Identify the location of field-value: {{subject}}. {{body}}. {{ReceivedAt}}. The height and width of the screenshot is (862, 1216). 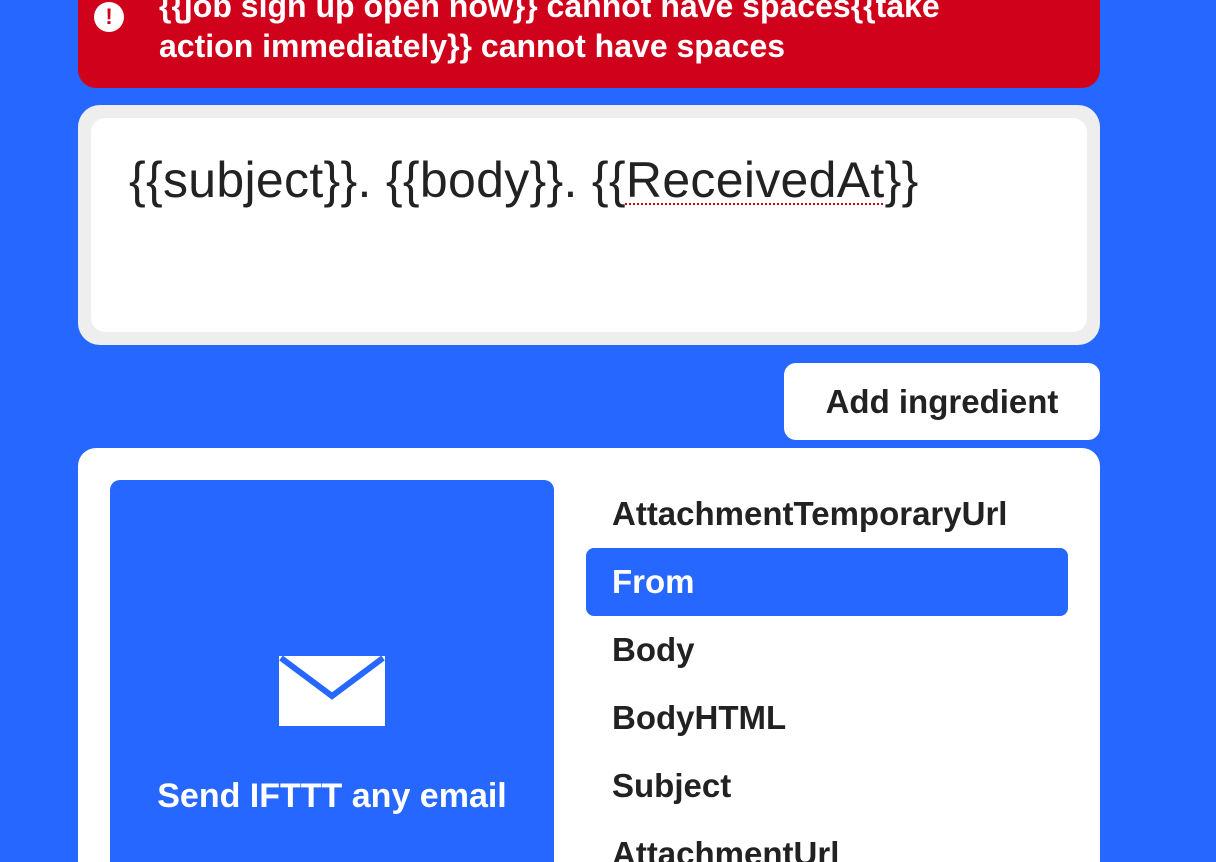
(589, 180).